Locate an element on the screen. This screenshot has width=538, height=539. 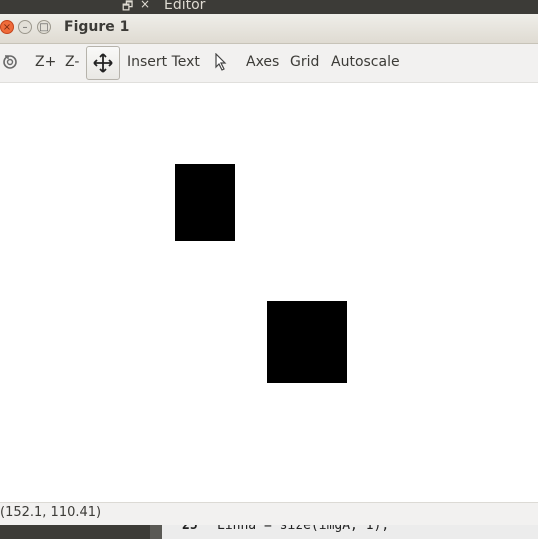
maximize-window-button: □ is located at coordinates (44, 27).